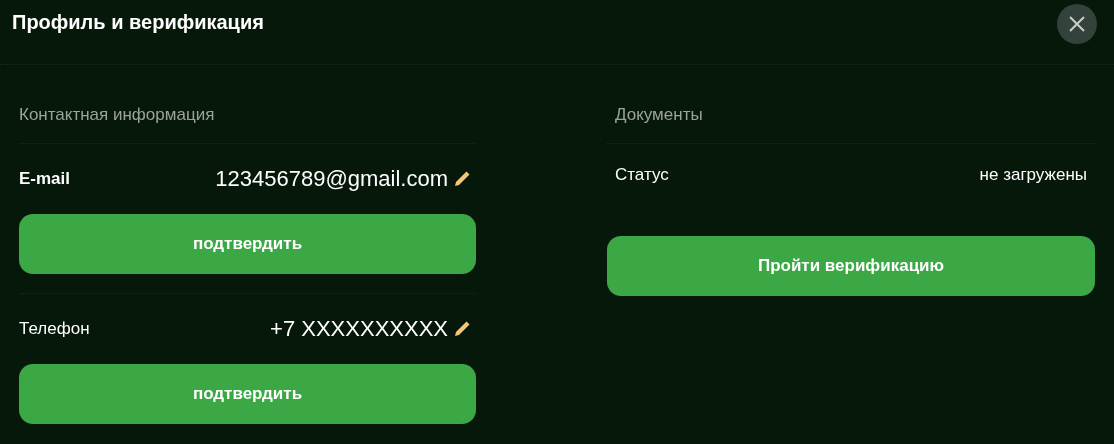 The width and height of the screenshot is (1114, 444). I want to click on status-label: Статус, so click(642, 174).